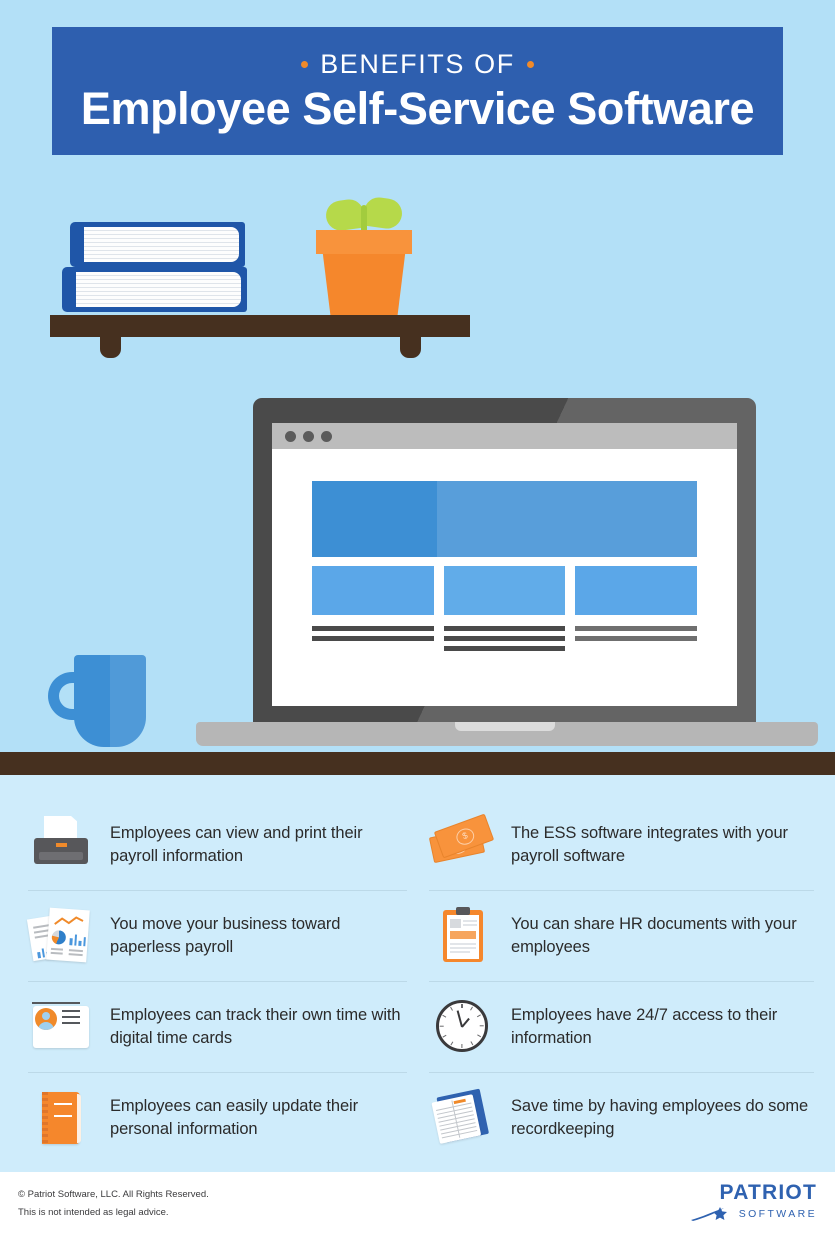  What do you see at coordinates (45, 1118) in the screenshot?
I see `notebook-spine` at bounding box center [45, 1118].